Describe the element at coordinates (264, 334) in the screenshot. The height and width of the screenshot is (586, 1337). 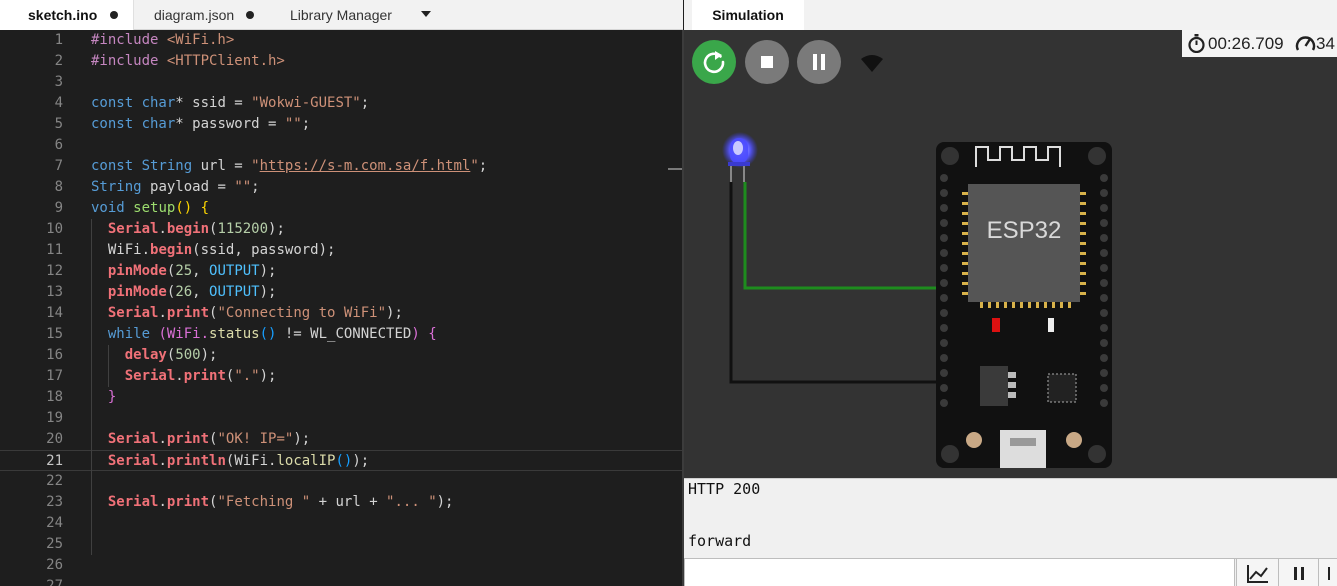
I see `code-text: while (WiFi.status() != WL_CONNECTED) {` at that location.